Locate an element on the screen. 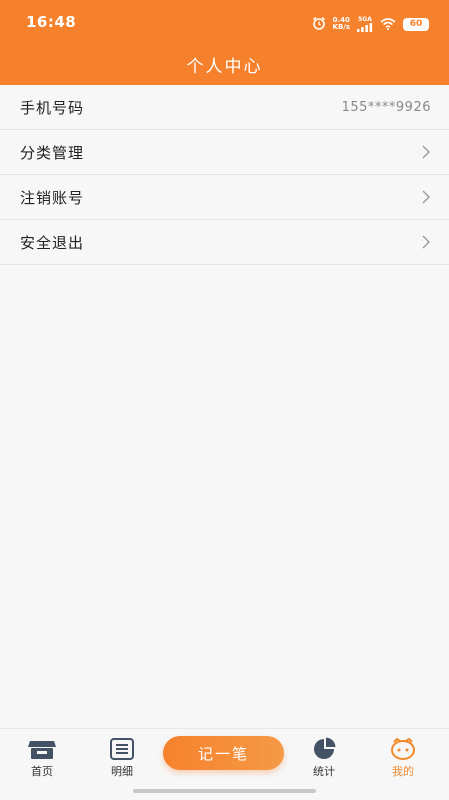  tab-detail-label: 明细 is located at coordinates (122, 771).